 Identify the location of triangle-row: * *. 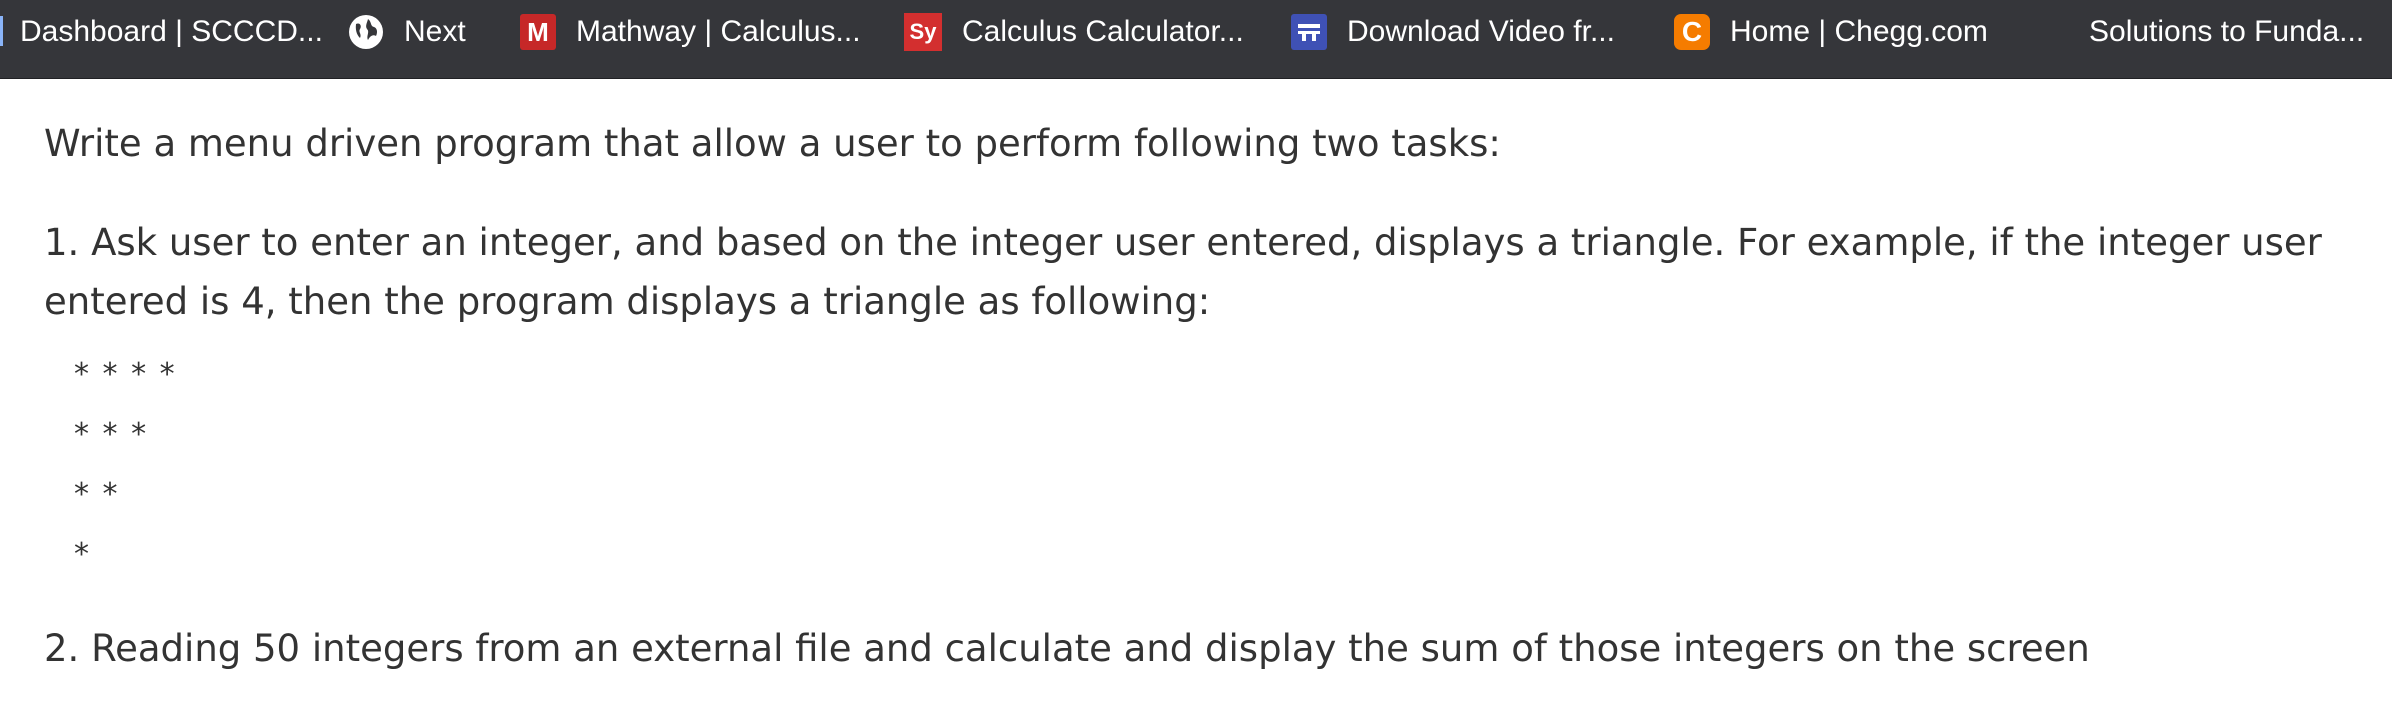
(97, 494).